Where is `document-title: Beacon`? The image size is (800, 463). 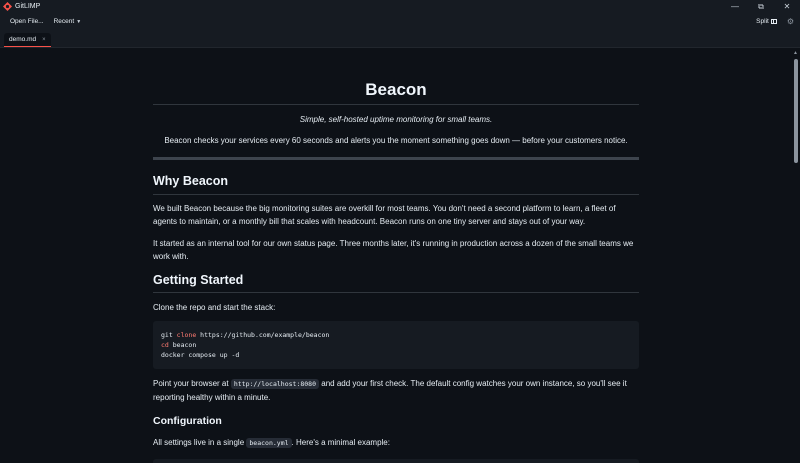
document-title: Beacon is located at coordinates (396, 89).